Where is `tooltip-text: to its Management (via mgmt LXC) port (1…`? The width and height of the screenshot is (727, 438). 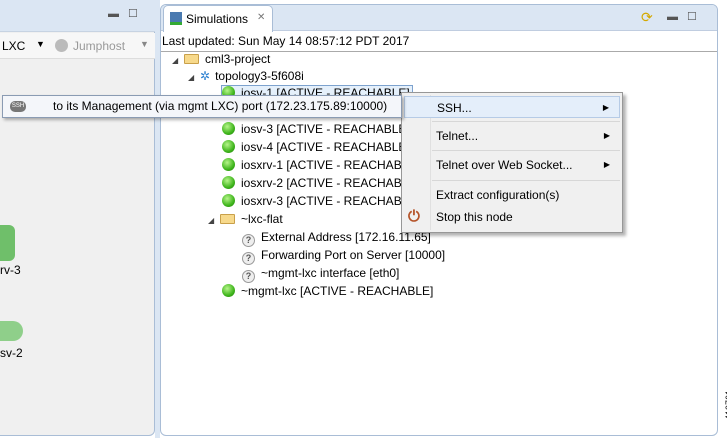
tooltip-text: to its Management (via mgmt LXC) port (1… is located at coordinates (220, 106).